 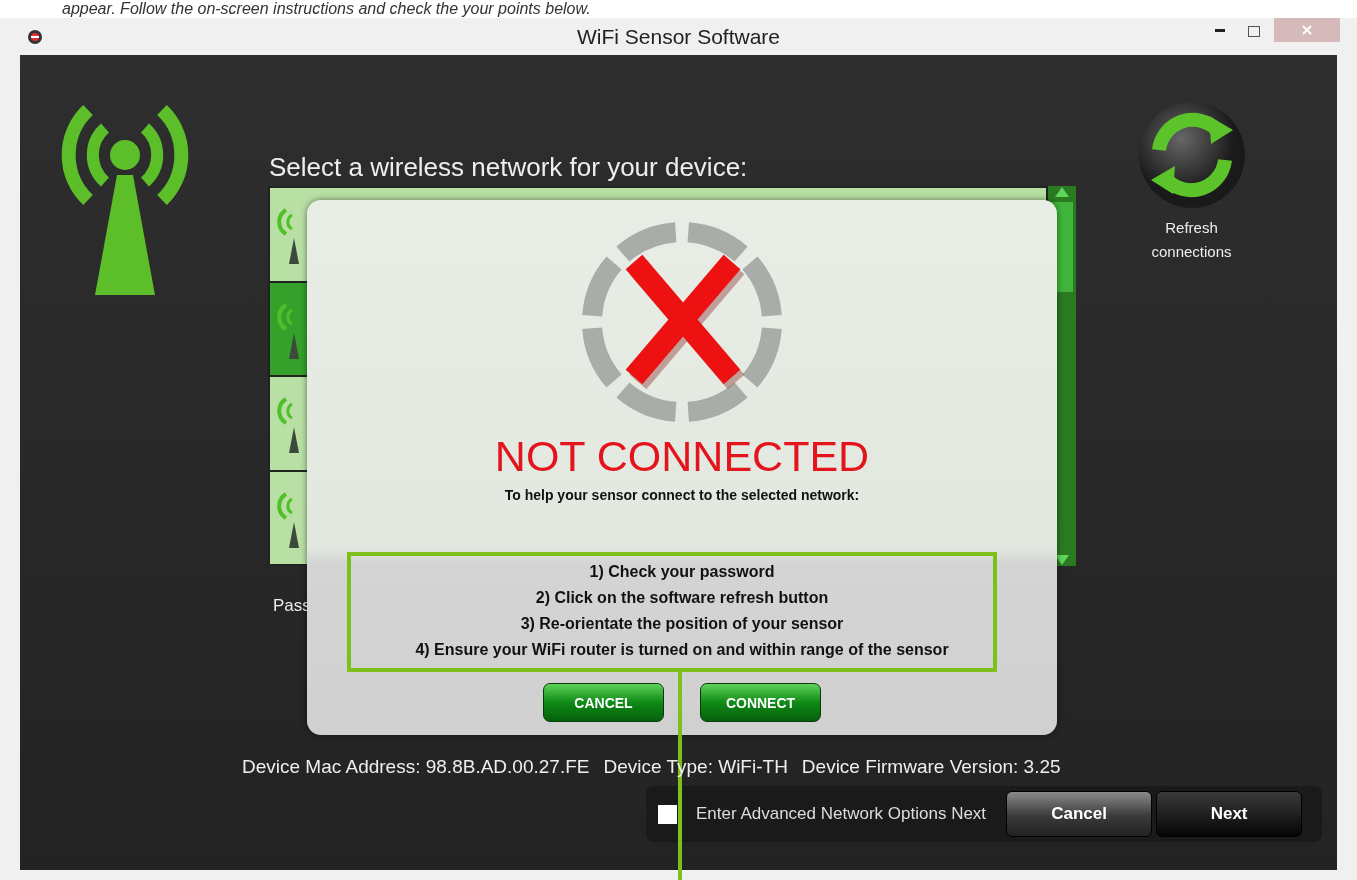 What do you see at coordinates (603, 702) in the screenshot?
I see `cancel-button: CANCEL` at bounding box center [603, 702].